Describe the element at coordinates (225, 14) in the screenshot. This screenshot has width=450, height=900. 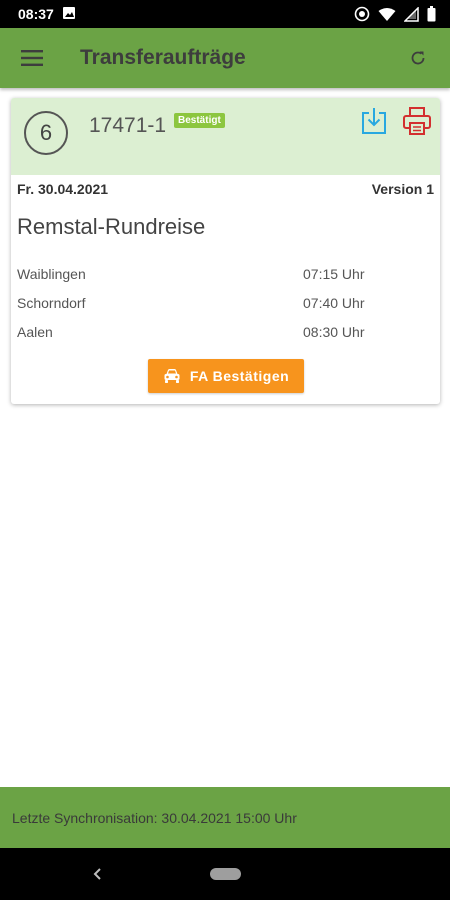
I see `status-bar: 08:37` at that location.